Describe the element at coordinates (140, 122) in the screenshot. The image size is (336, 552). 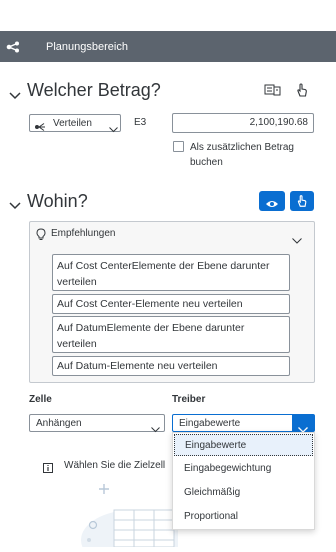
I see `field-label-e3: E3` at that location.